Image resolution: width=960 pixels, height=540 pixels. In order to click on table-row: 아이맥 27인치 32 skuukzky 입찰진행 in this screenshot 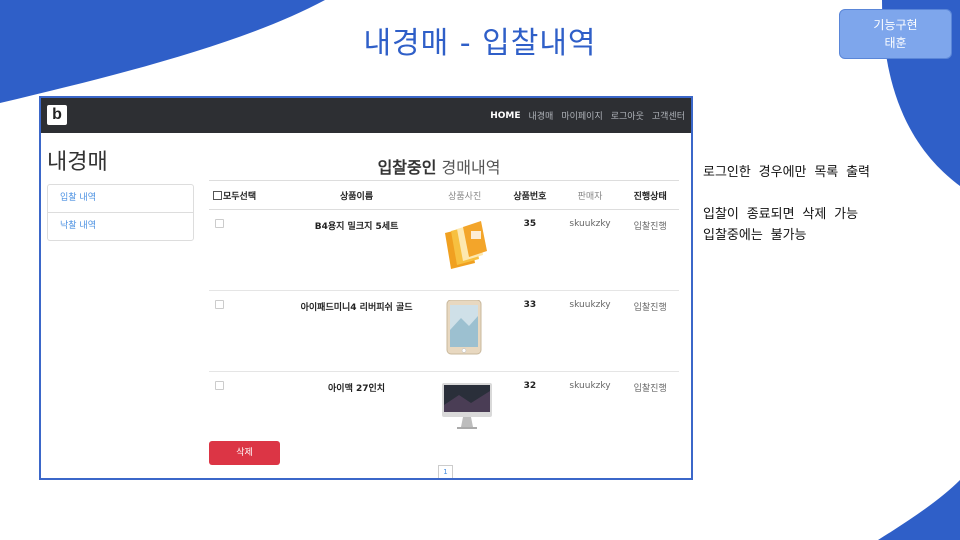, I will do `click(444, 412)`.